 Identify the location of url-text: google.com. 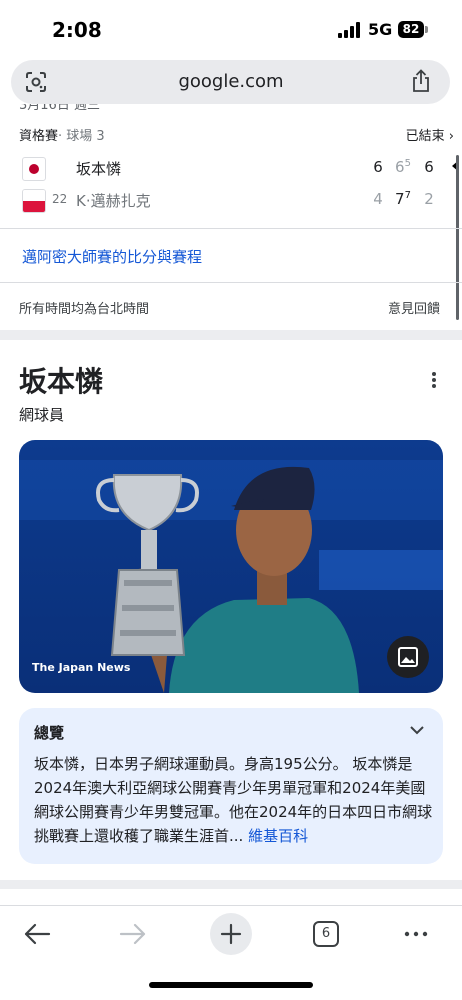
(231, 82).